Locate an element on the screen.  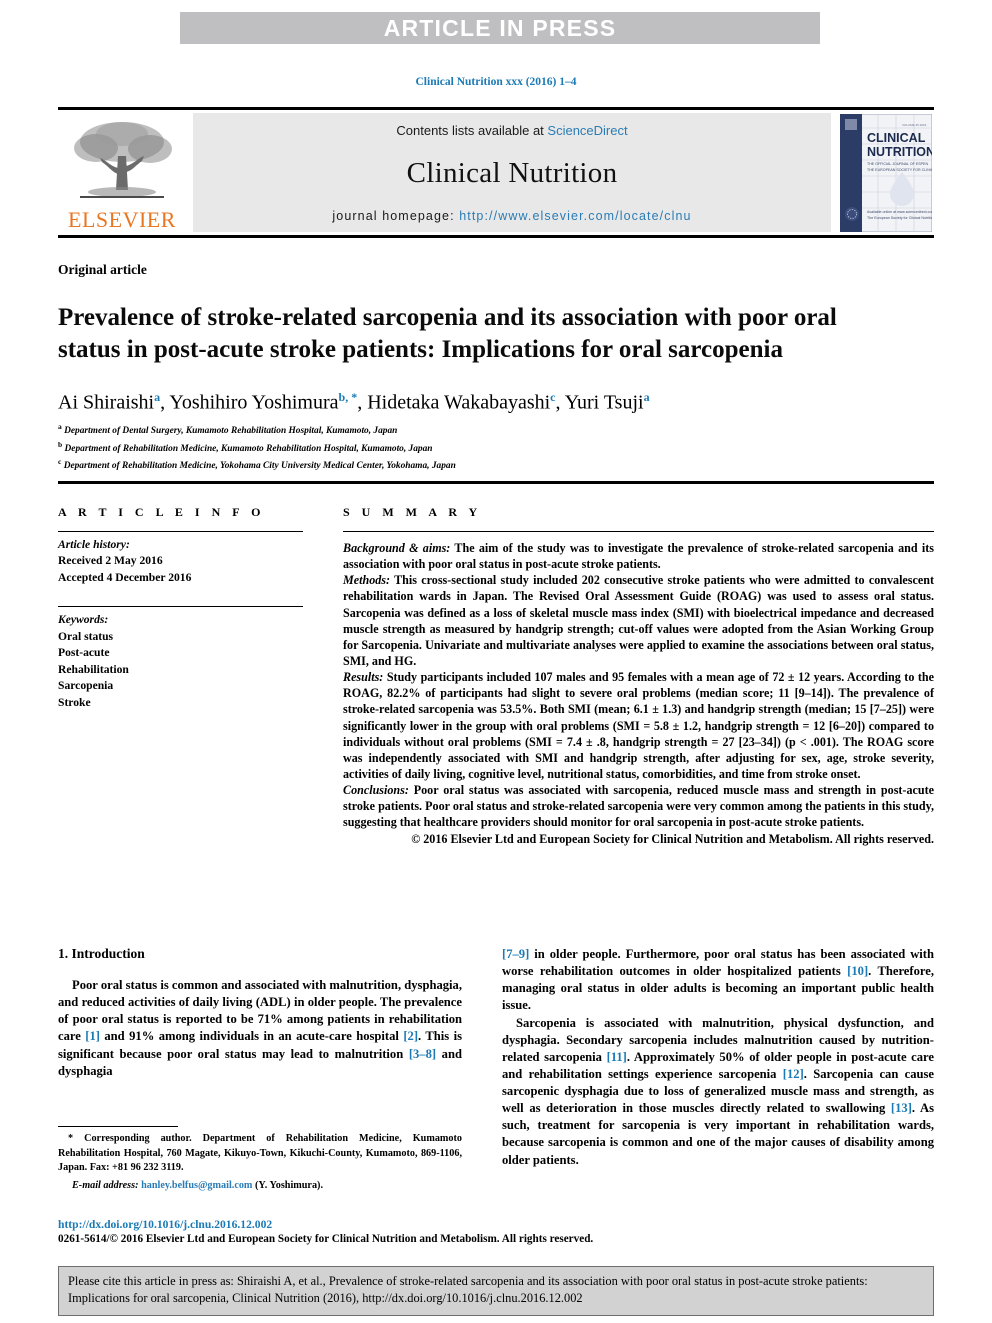
affiliation-mark-c: c is located at coordinates (60, 462).